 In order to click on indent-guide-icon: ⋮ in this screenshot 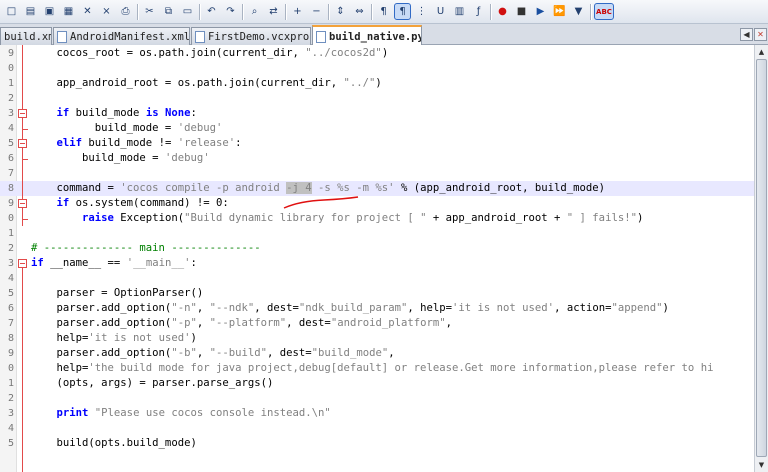, I will do `click(421, 11)`.